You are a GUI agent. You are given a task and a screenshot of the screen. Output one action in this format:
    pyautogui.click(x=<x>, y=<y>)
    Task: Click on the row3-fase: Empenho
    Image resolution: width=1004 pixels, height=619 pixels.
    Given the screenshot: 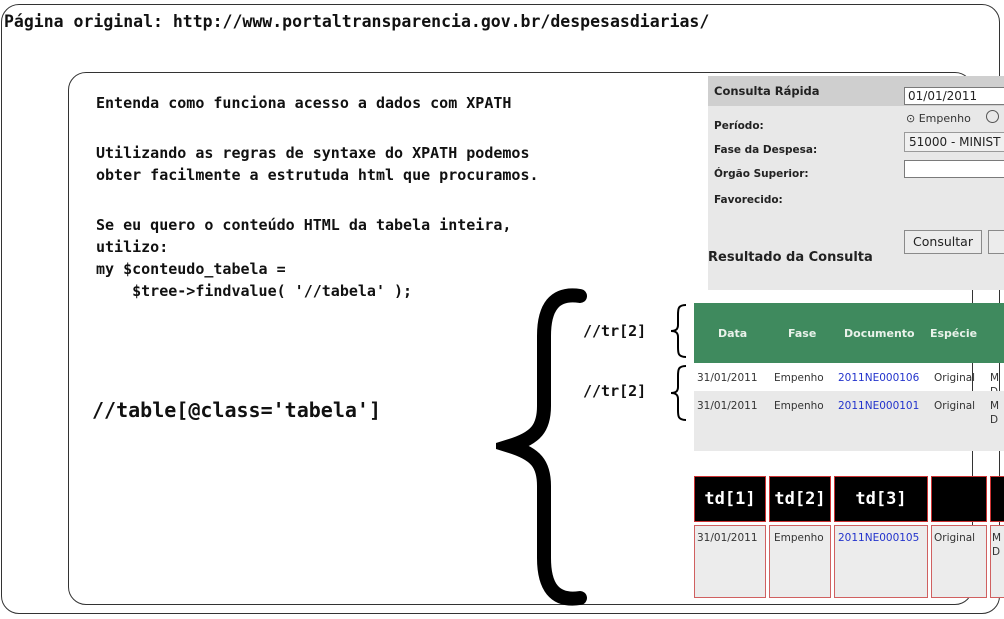 What is the action you would take?
    pyautogui.click(x=799, y=538)
    